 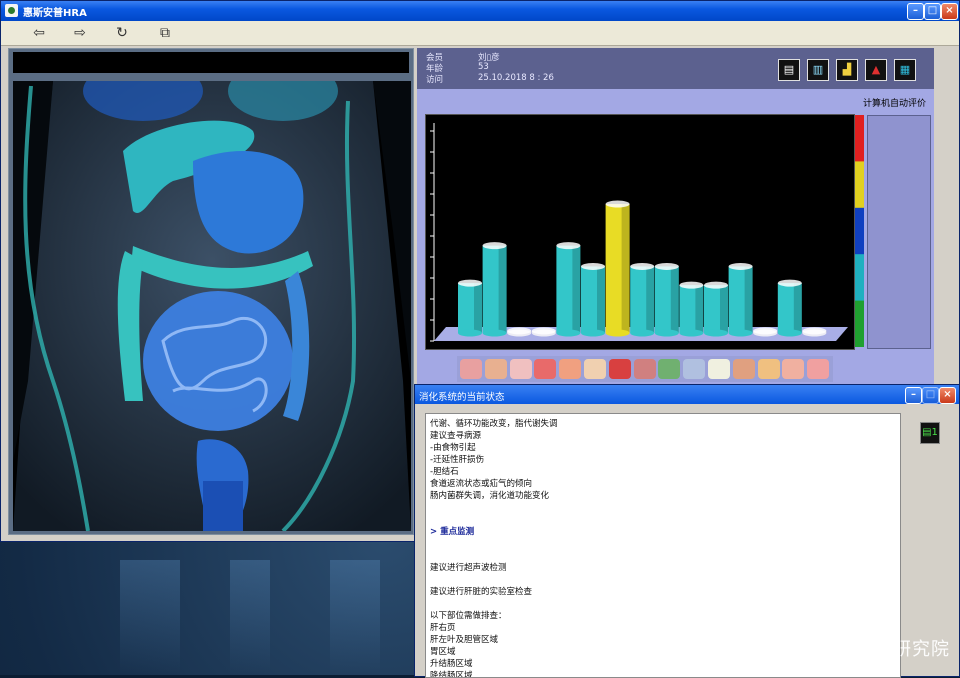 I want to click on refresh-icon: ↻, so click(x=122, y=33).